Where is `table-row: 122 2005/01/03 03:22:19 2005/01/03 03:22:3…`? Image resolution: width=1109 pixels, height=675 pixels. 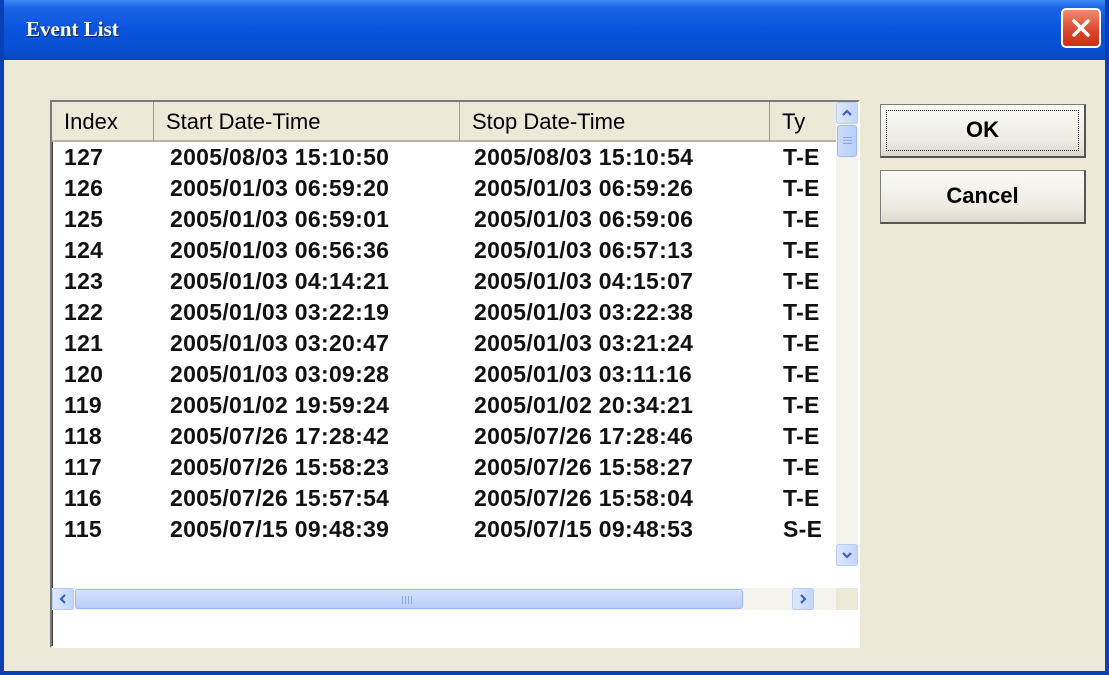
table-row: 122 2005/01/03 03:22:19 2005/01/03 03:22:3… is located at coordinates (444, 312).